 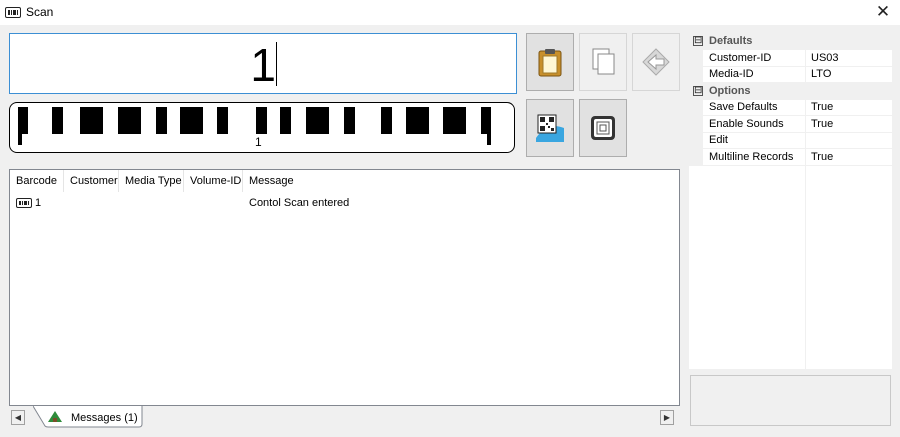 What do you see at coordinates (40, 12) in the screenshot?
I see `window-title: Scan` at bounding box center [40, 12].